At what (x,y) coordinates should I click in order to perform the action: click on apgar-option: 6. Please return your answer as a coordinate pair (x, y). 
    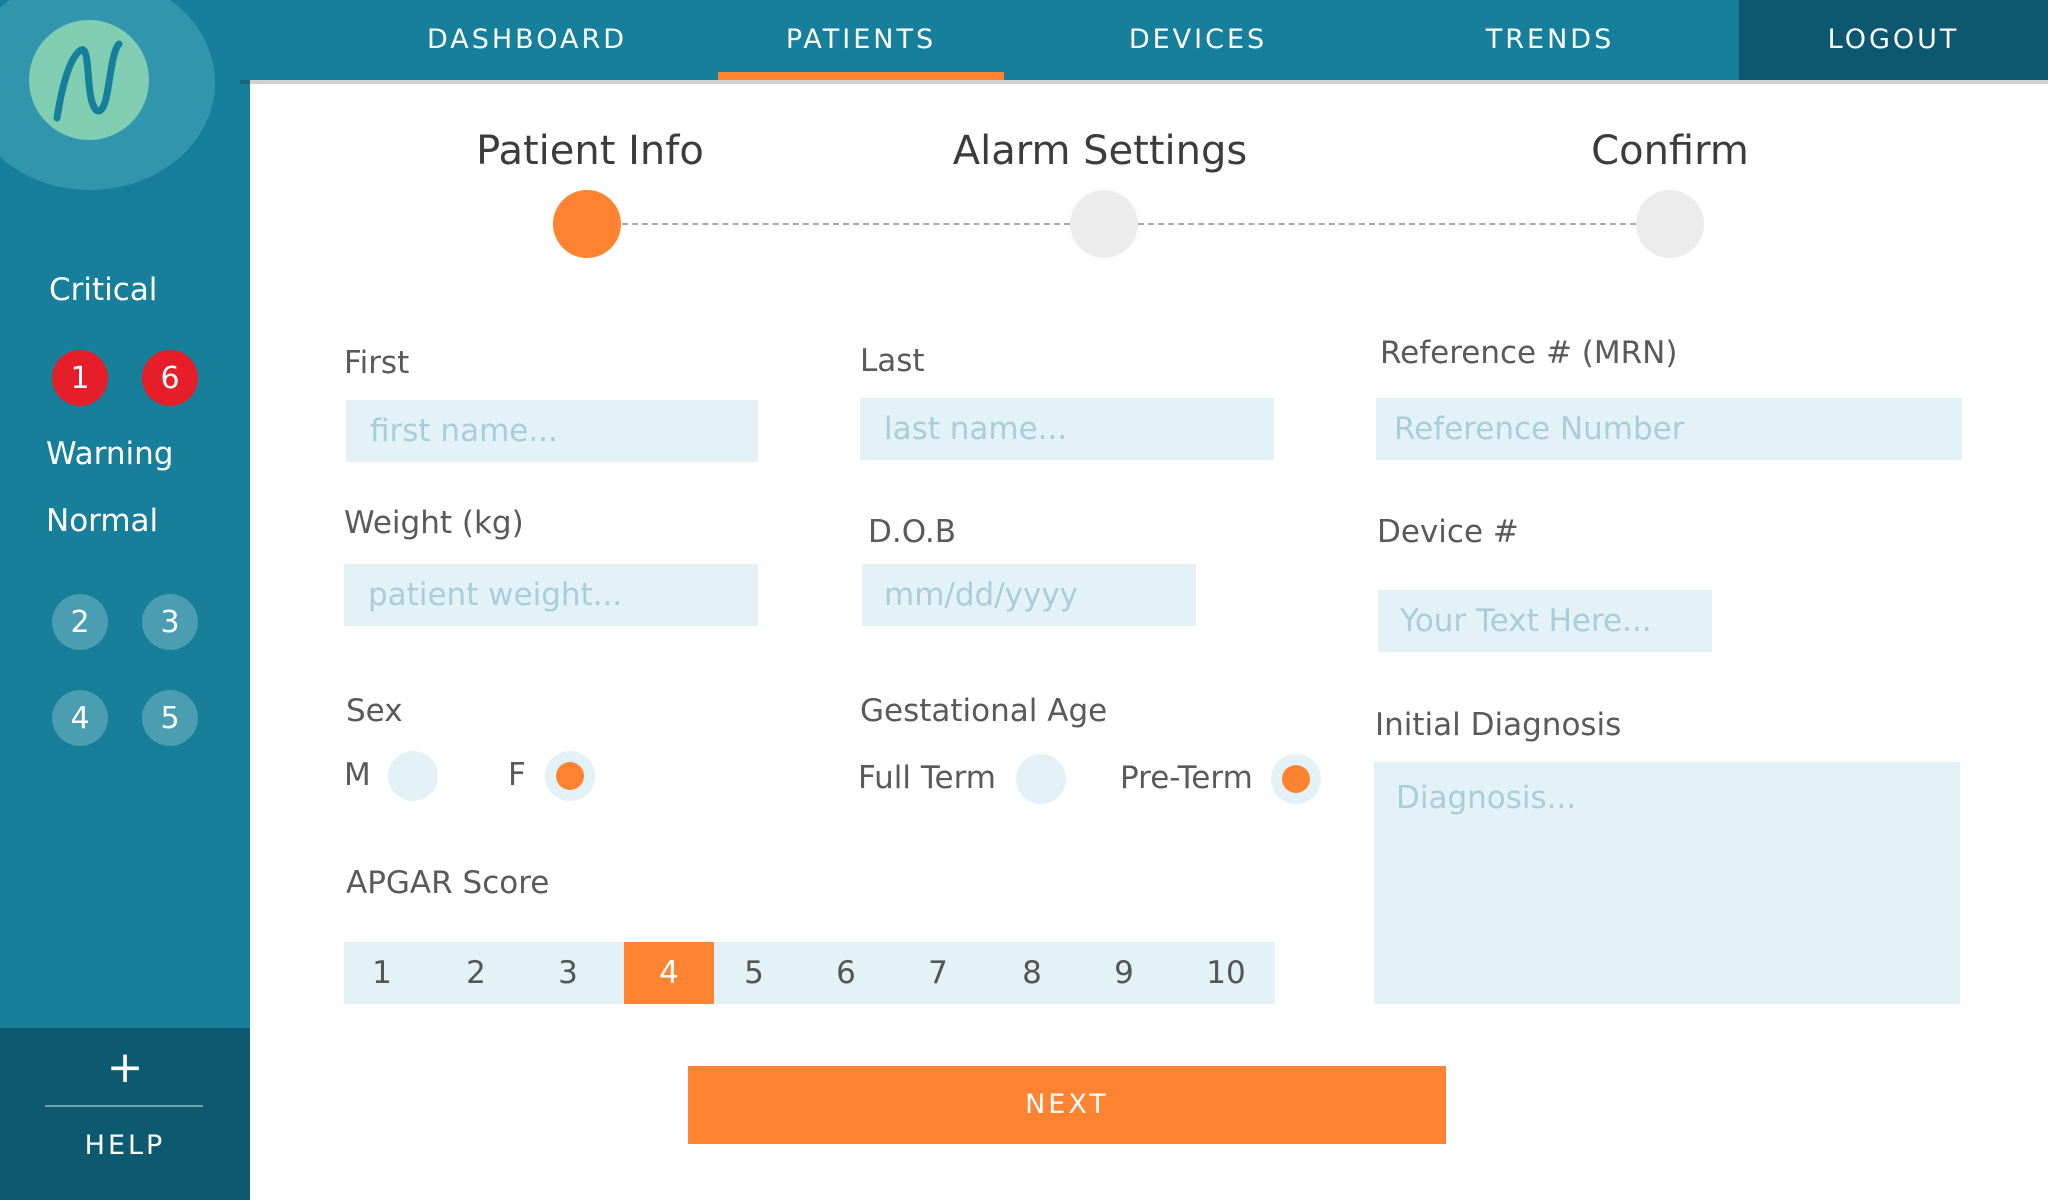
    Looking at the image, I should click on (846, 973).